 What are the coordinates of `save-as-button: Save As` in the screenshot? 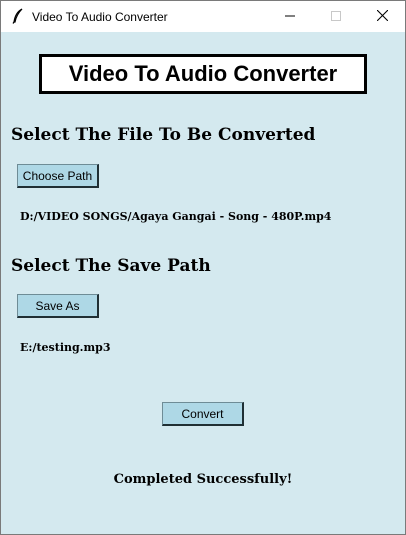 It's located at (58, 306).